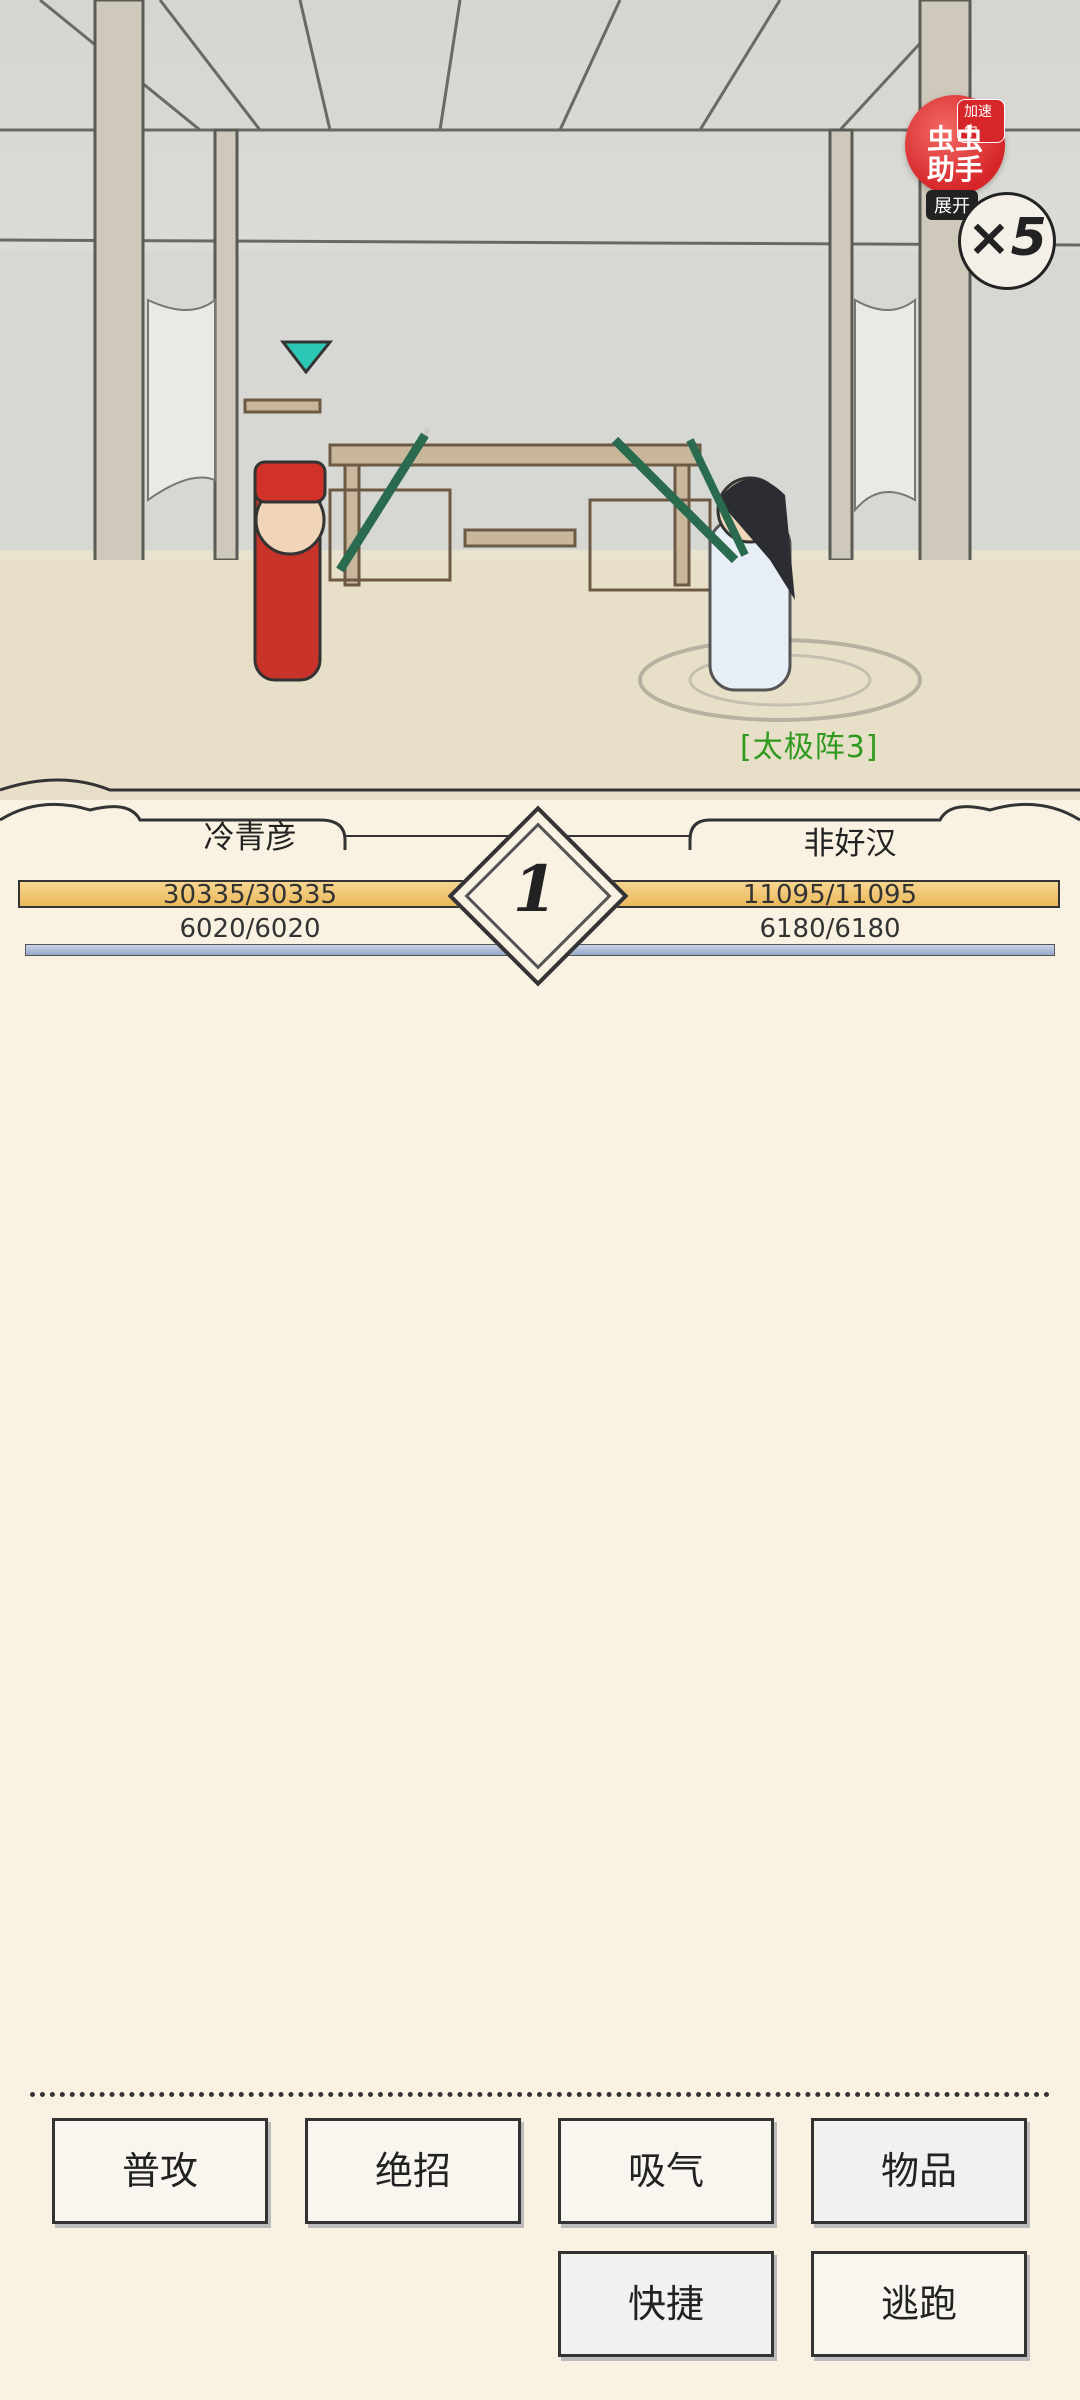 The height and width of the screenshot is (2400, 1080). Describe the element at coordinates (1007, 241) in the screenshot. I see `speed-multiplier-button: ×5` at that location.